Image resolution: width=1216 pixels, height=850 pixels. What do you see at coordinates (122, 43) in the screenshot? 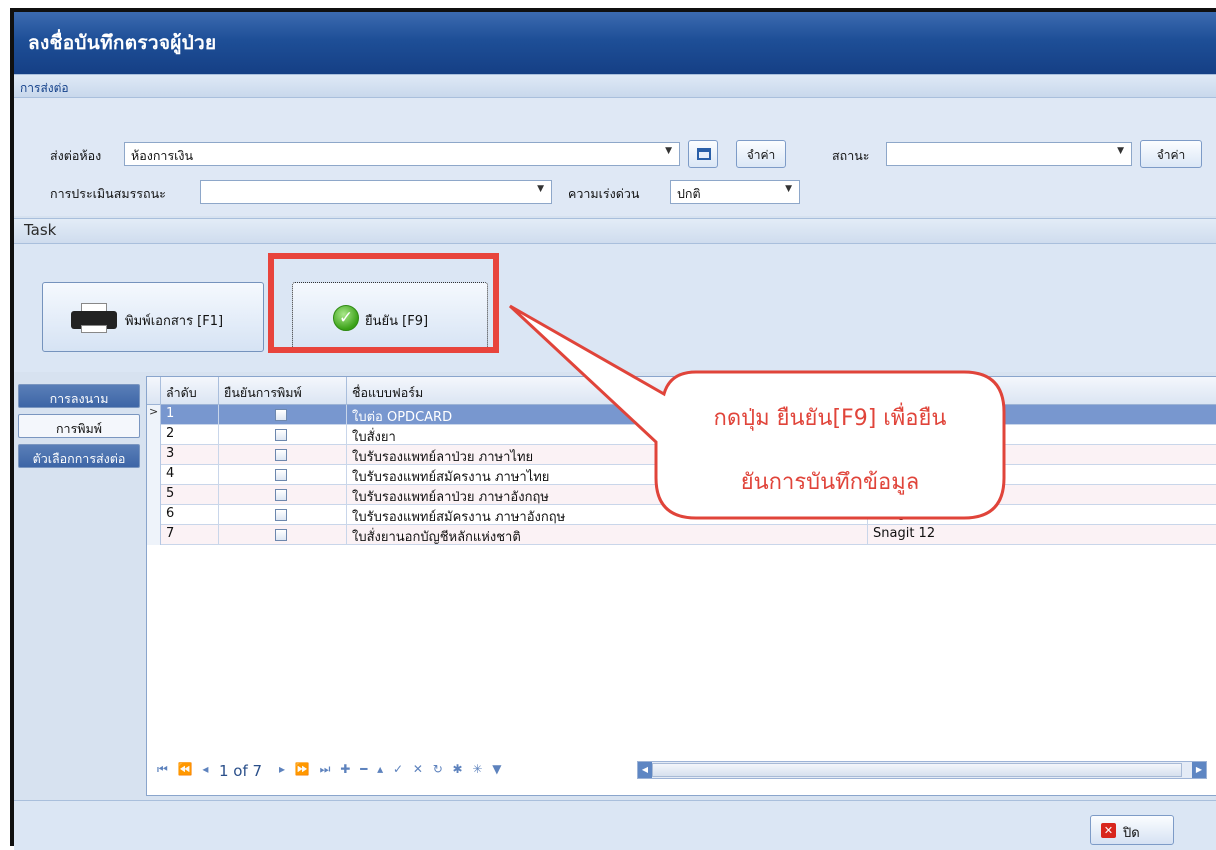
I see `window-title: ลงชื่อบันทึกตรวจผู้ป่วย` at bounding box center [122, 43].